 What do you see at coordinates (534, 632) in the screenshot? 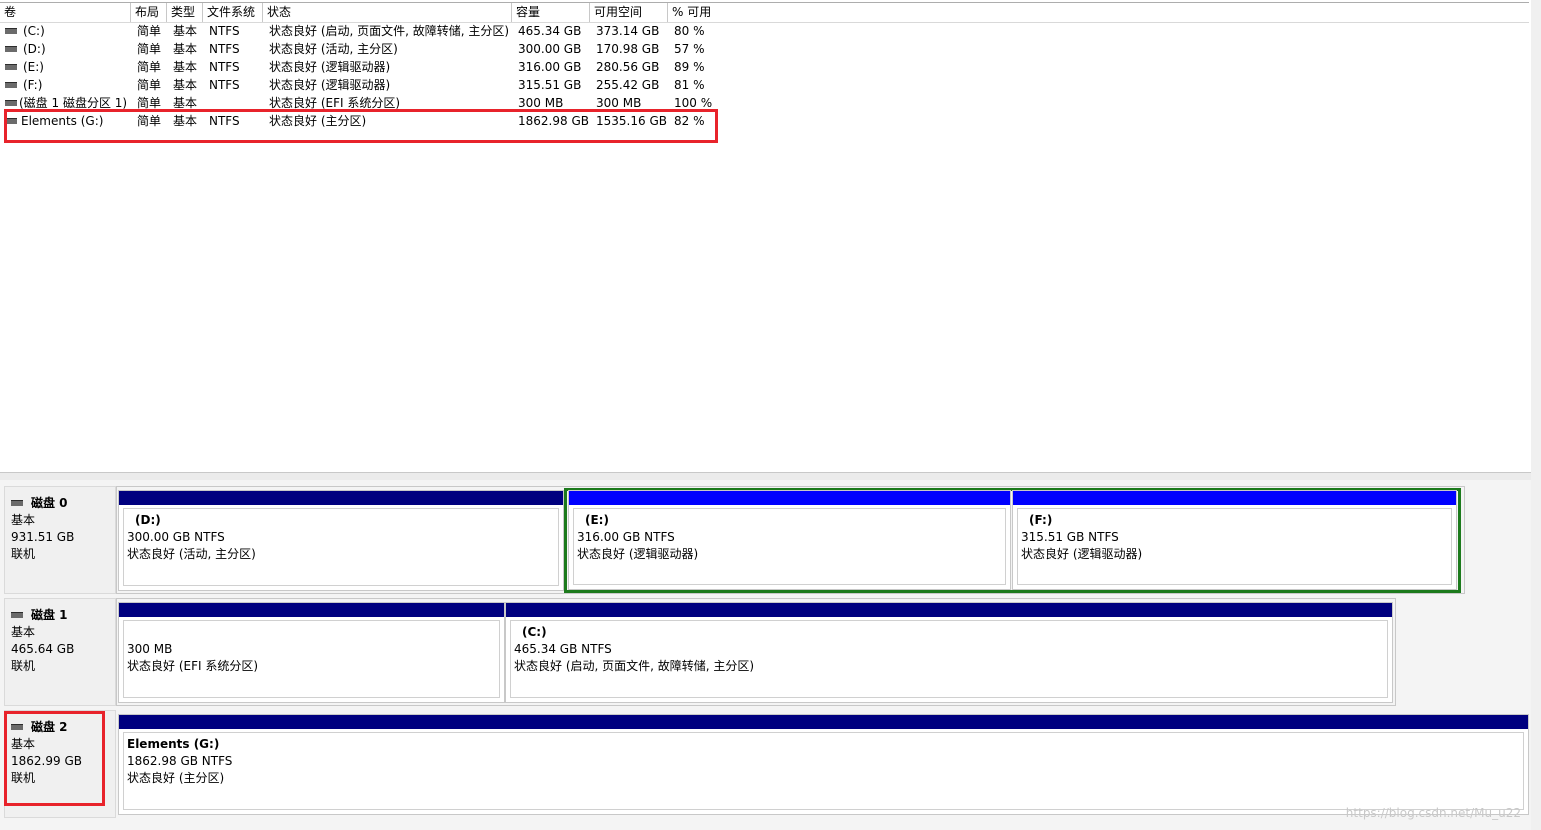
I see `partition-name: (C:)` at bounding box center [534, 632].